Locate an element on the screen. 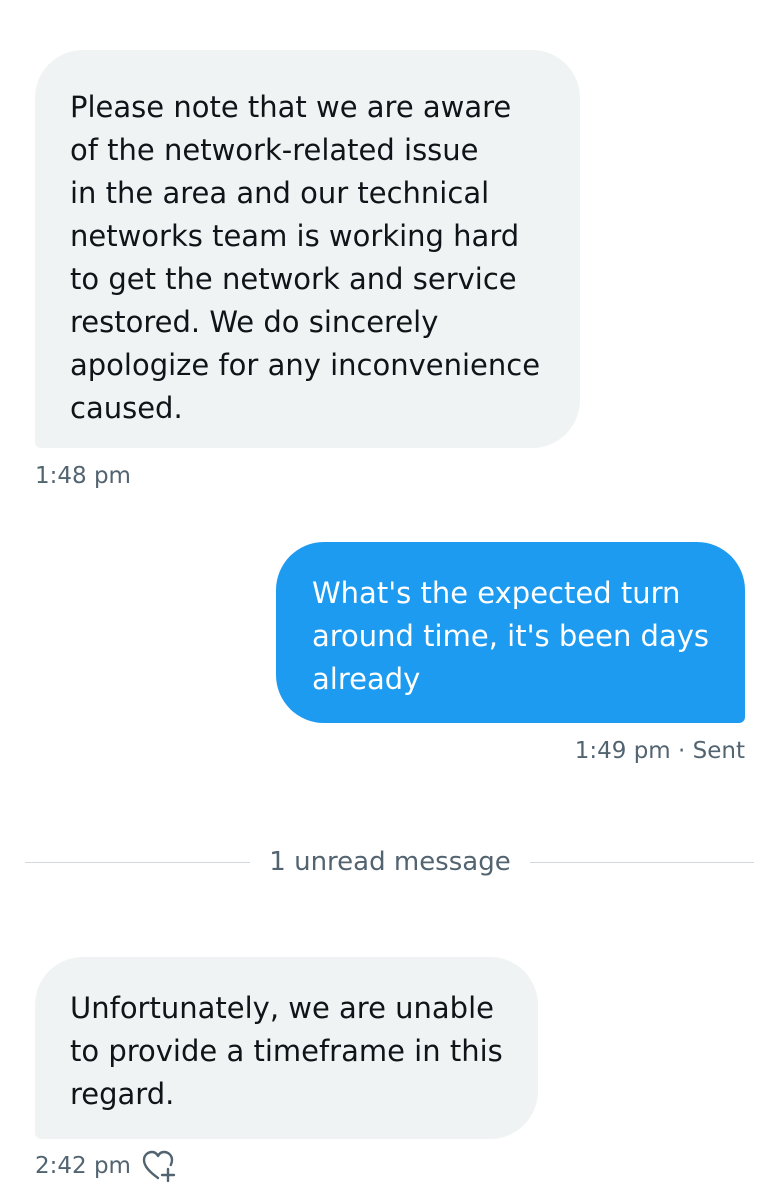 The width and height of the screenshot is (780, 1200). unread-divider-line-right is located at coordinates (642, 862).